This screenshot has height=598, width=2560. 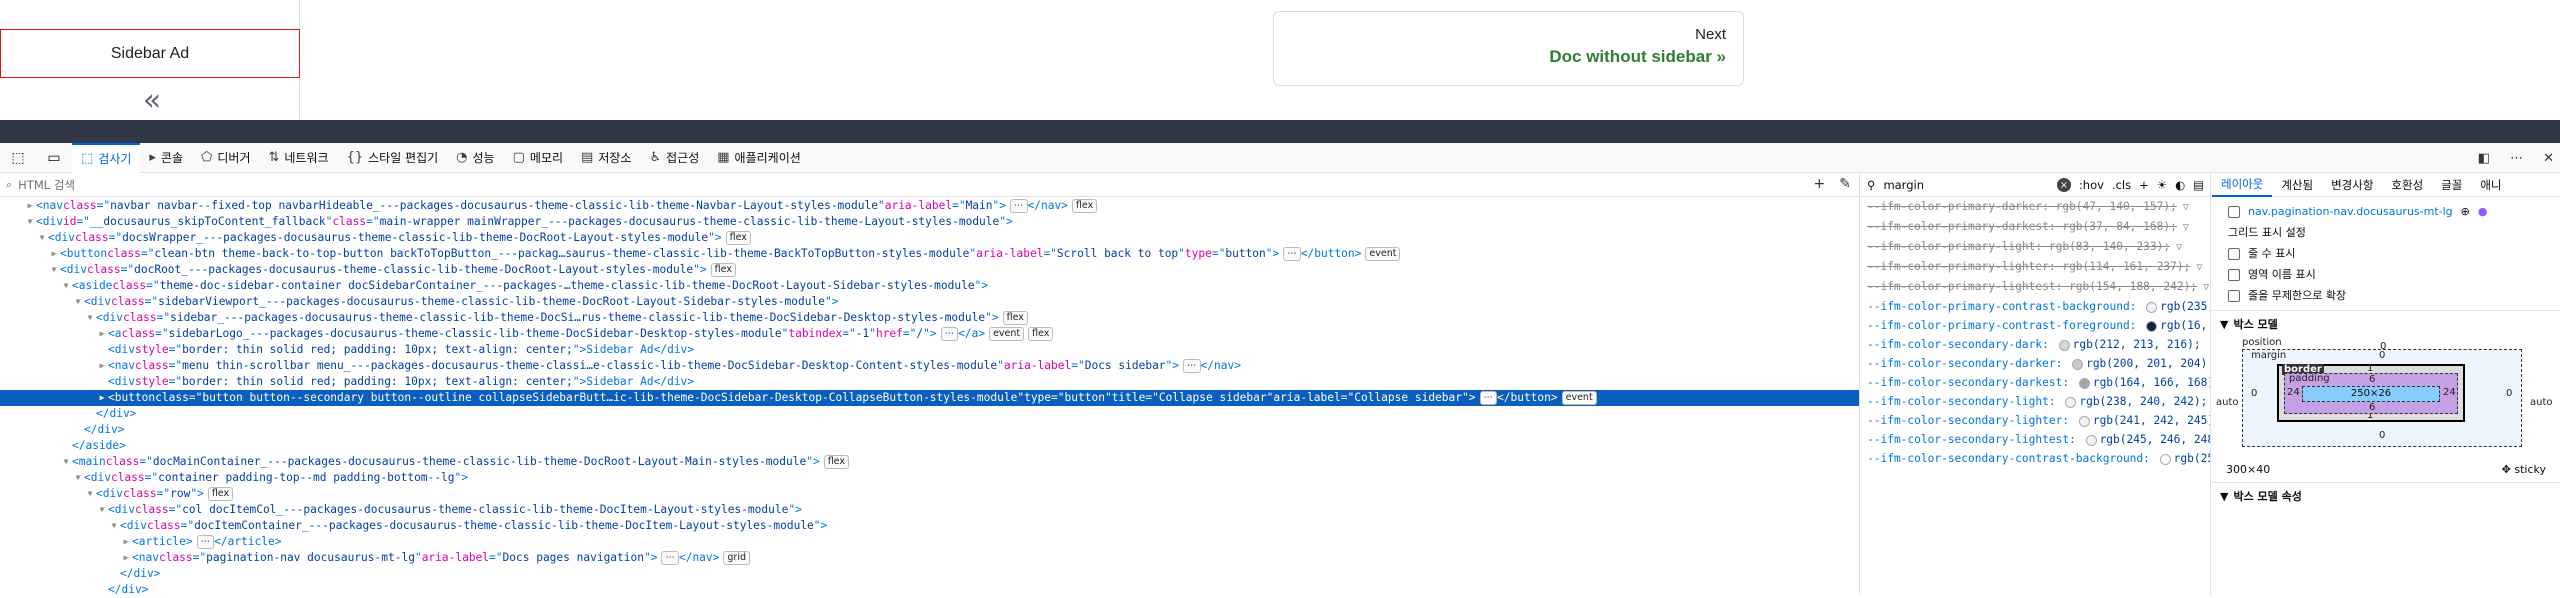 What do you see at coordinates (2151, 420) in the screenshot?
I see `property-value: rgb(241, 242, 245);` at bounding box center [2151, 420].